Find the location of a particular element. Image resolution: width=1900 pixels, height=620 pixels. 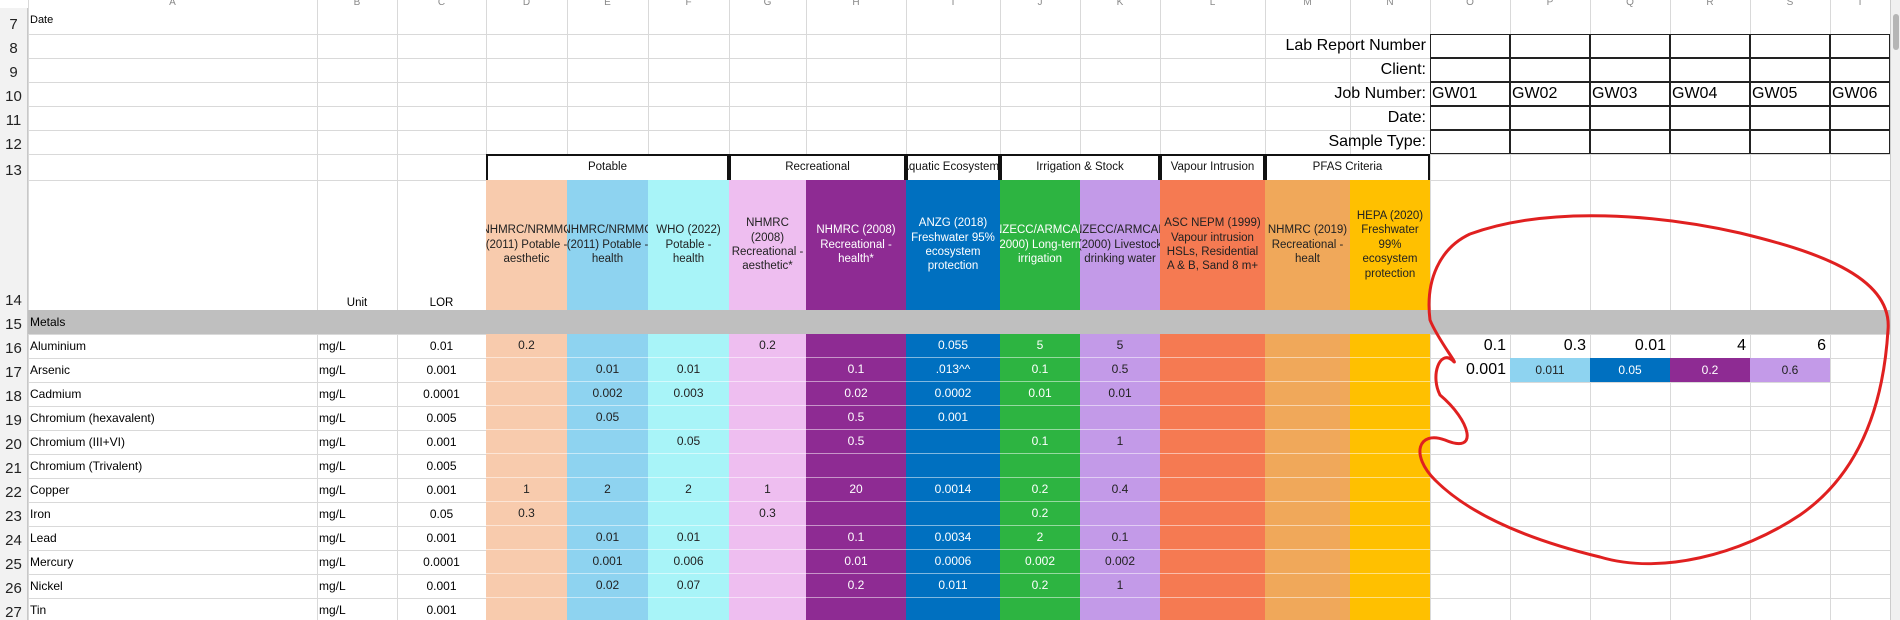

vertical-scrollbar is located at coordinates (1895, 310).